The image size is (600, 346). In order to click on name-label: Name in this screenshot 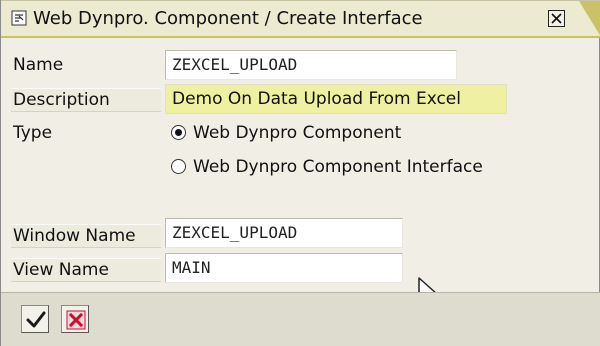, I will do `click(38, 65)`.